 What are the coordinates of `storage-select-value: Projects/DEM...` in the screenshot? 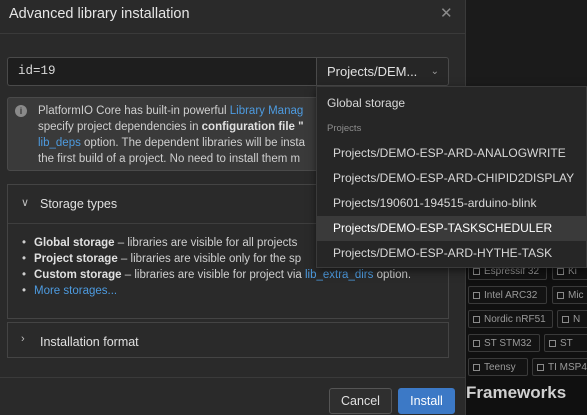 It's located at (372, 71).